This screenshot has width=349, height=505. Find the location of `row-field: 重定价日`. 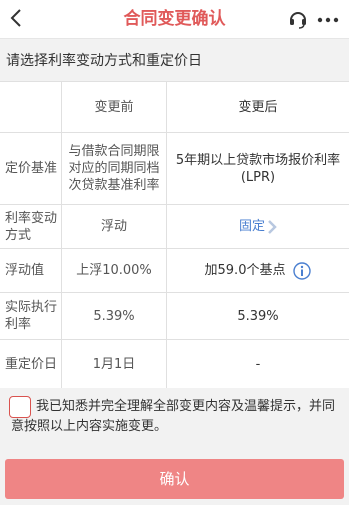

row-field: 重定价日 is located at coordinates (31, 364).